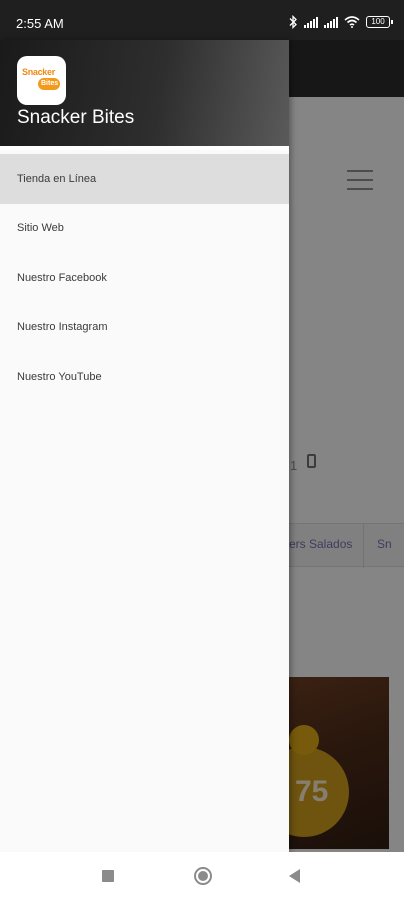 This screenshot has height=900, width=404. I want to click on menu-item-youtube: Nuestro YouTube, so click(144, 377).